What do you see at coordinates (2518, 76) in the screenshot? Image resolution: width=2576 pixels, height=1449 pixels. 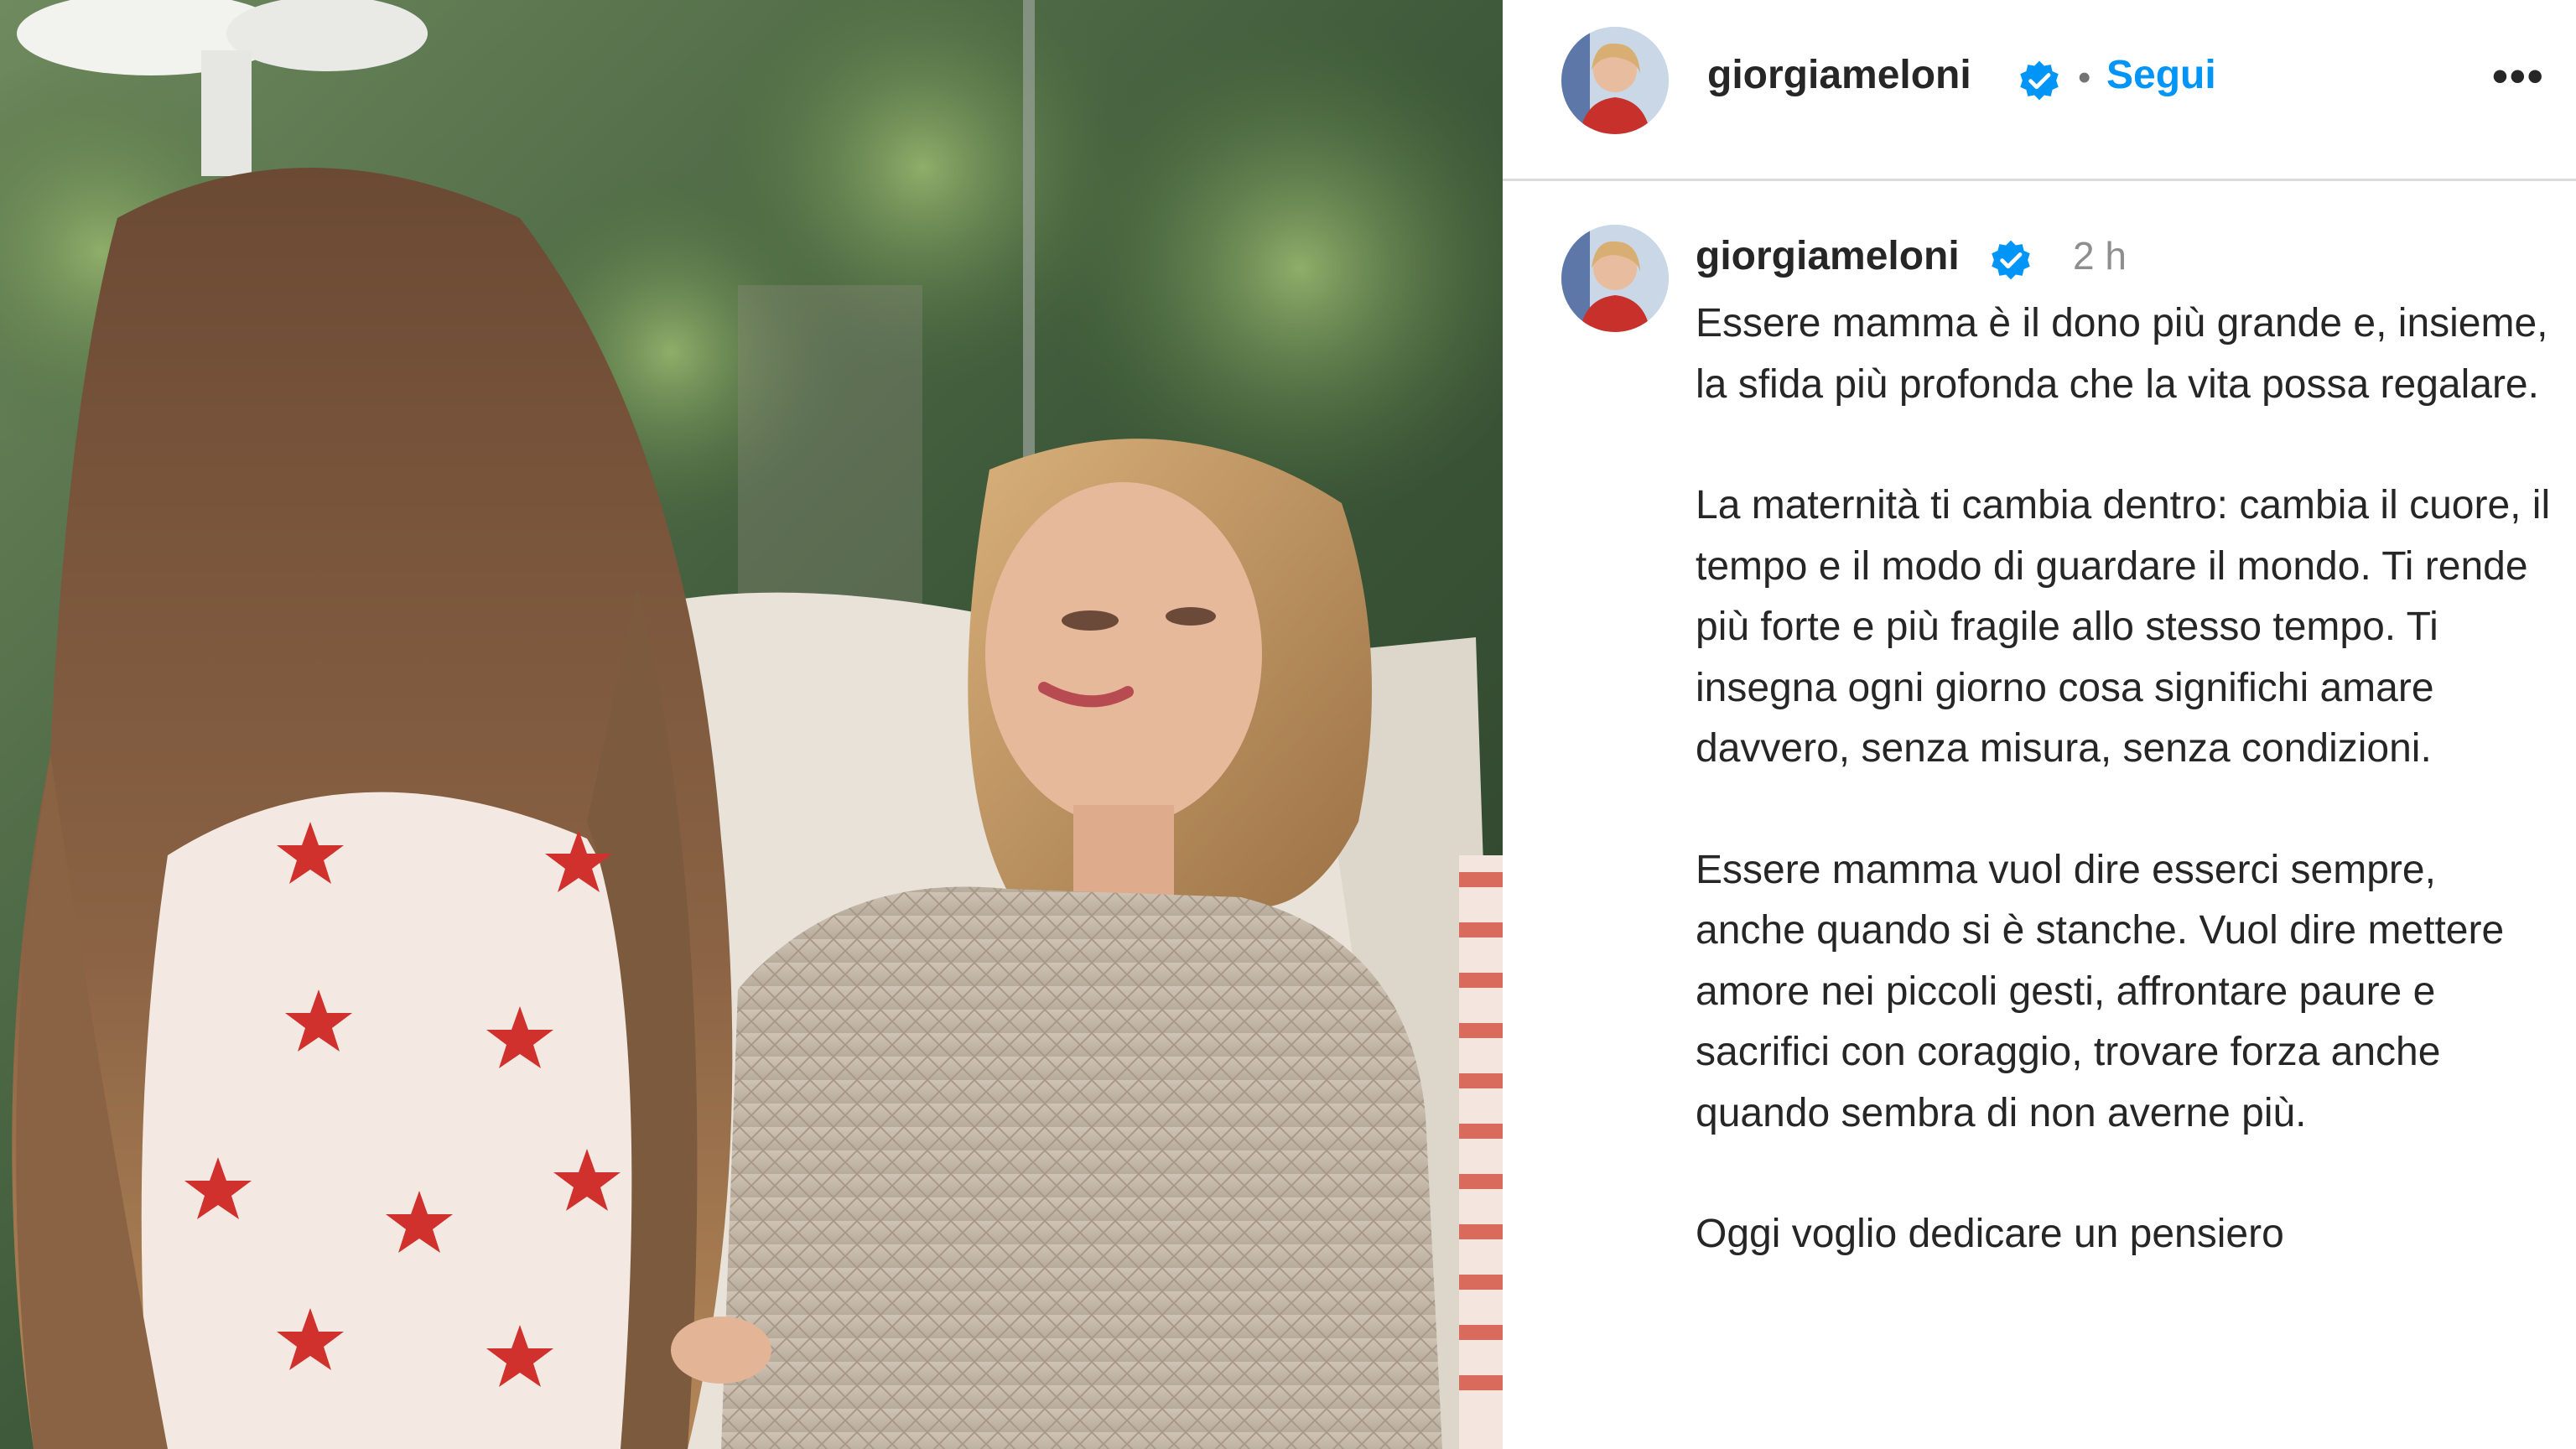 I see `more-options-icon: •••` at bounding box center [2518, 76].